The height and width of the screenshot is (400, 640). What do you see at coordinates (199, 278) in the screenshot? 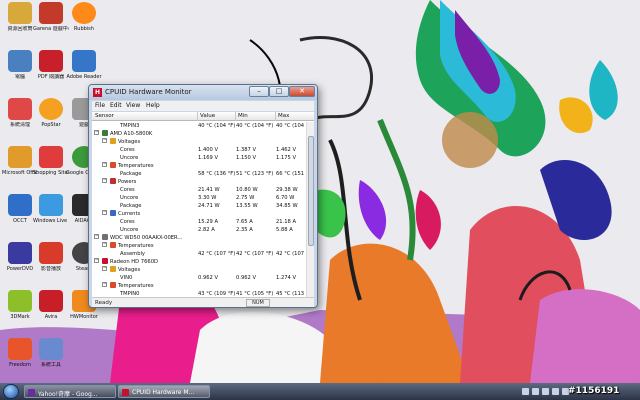
I see `sensor-row: VIN0 0.962 V 0.962 V 1.274 V` at bounding box center [199, 278].